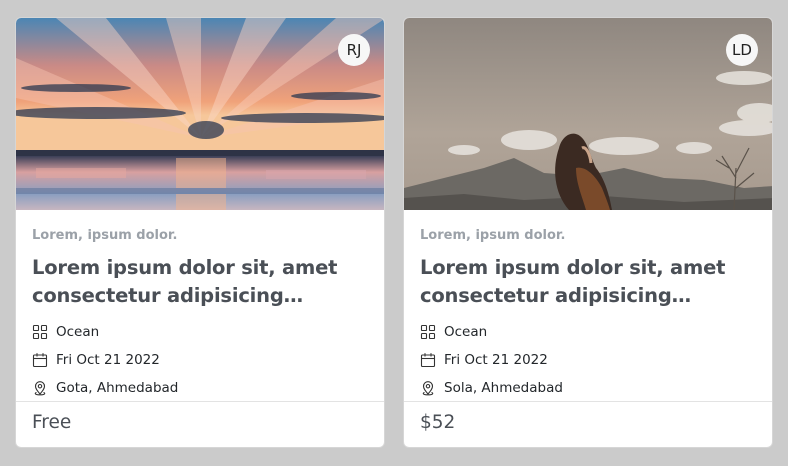 The height and width of the screenshot is (466, 788). Describe the element at coordinates (52, 422) in the screenshot. I see `price-label: Free` at that location.